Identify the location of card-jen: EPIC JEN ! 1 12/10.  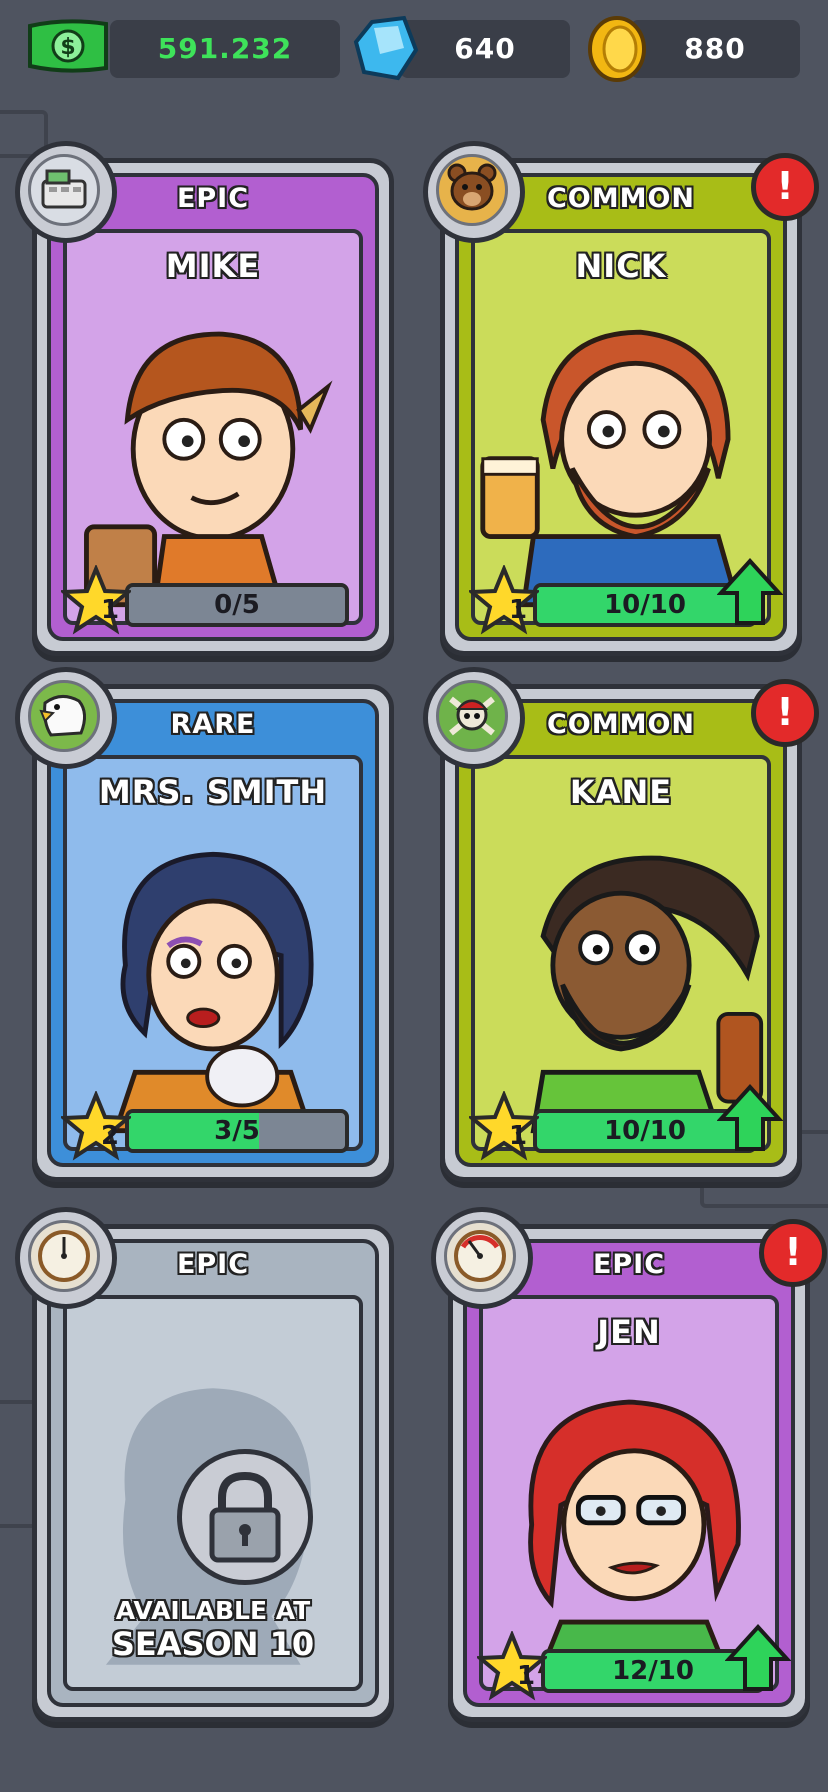
(629, 1464).